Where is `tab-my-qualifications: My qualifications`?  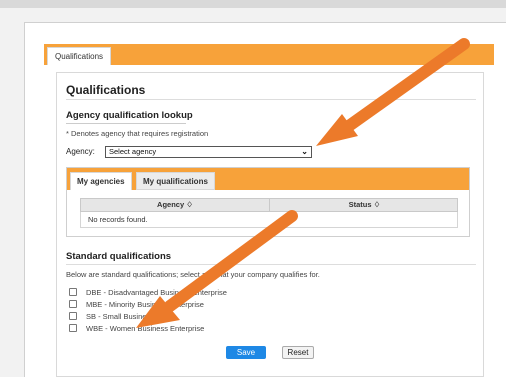
tab-my-qualifications: My qualifications is located at coordinates (175, 181).